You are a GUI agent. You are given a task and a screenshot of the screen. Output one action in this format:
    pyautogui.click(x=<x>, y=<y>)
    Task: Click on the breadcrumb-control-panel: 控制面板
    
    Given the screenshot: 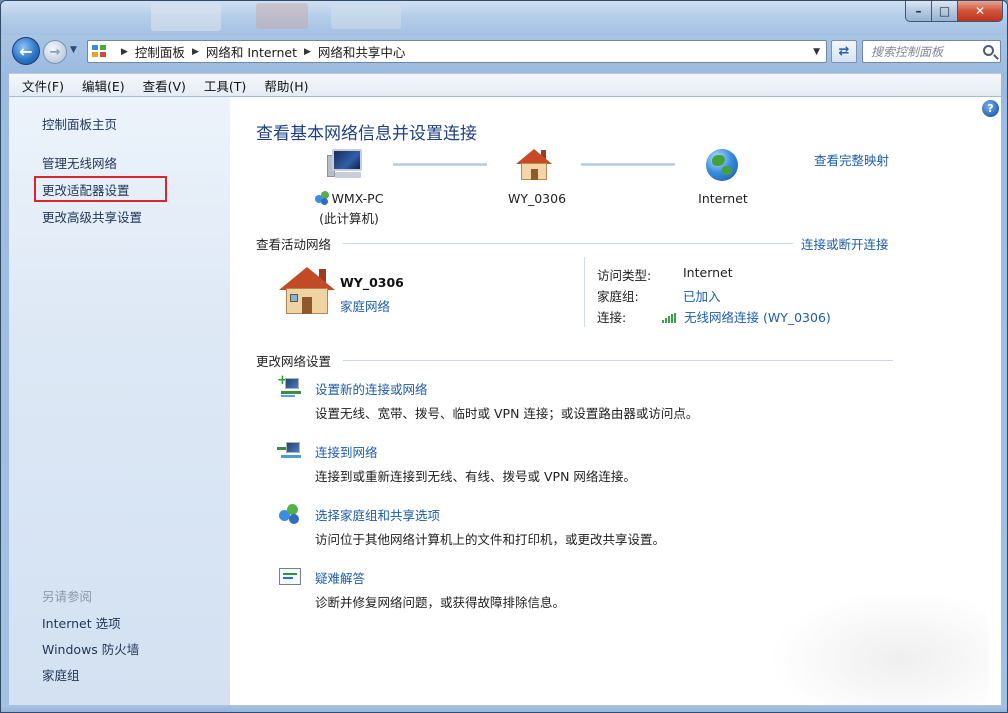 What is the action you would take?
    pyautogui.click(x=160, y=51)
    